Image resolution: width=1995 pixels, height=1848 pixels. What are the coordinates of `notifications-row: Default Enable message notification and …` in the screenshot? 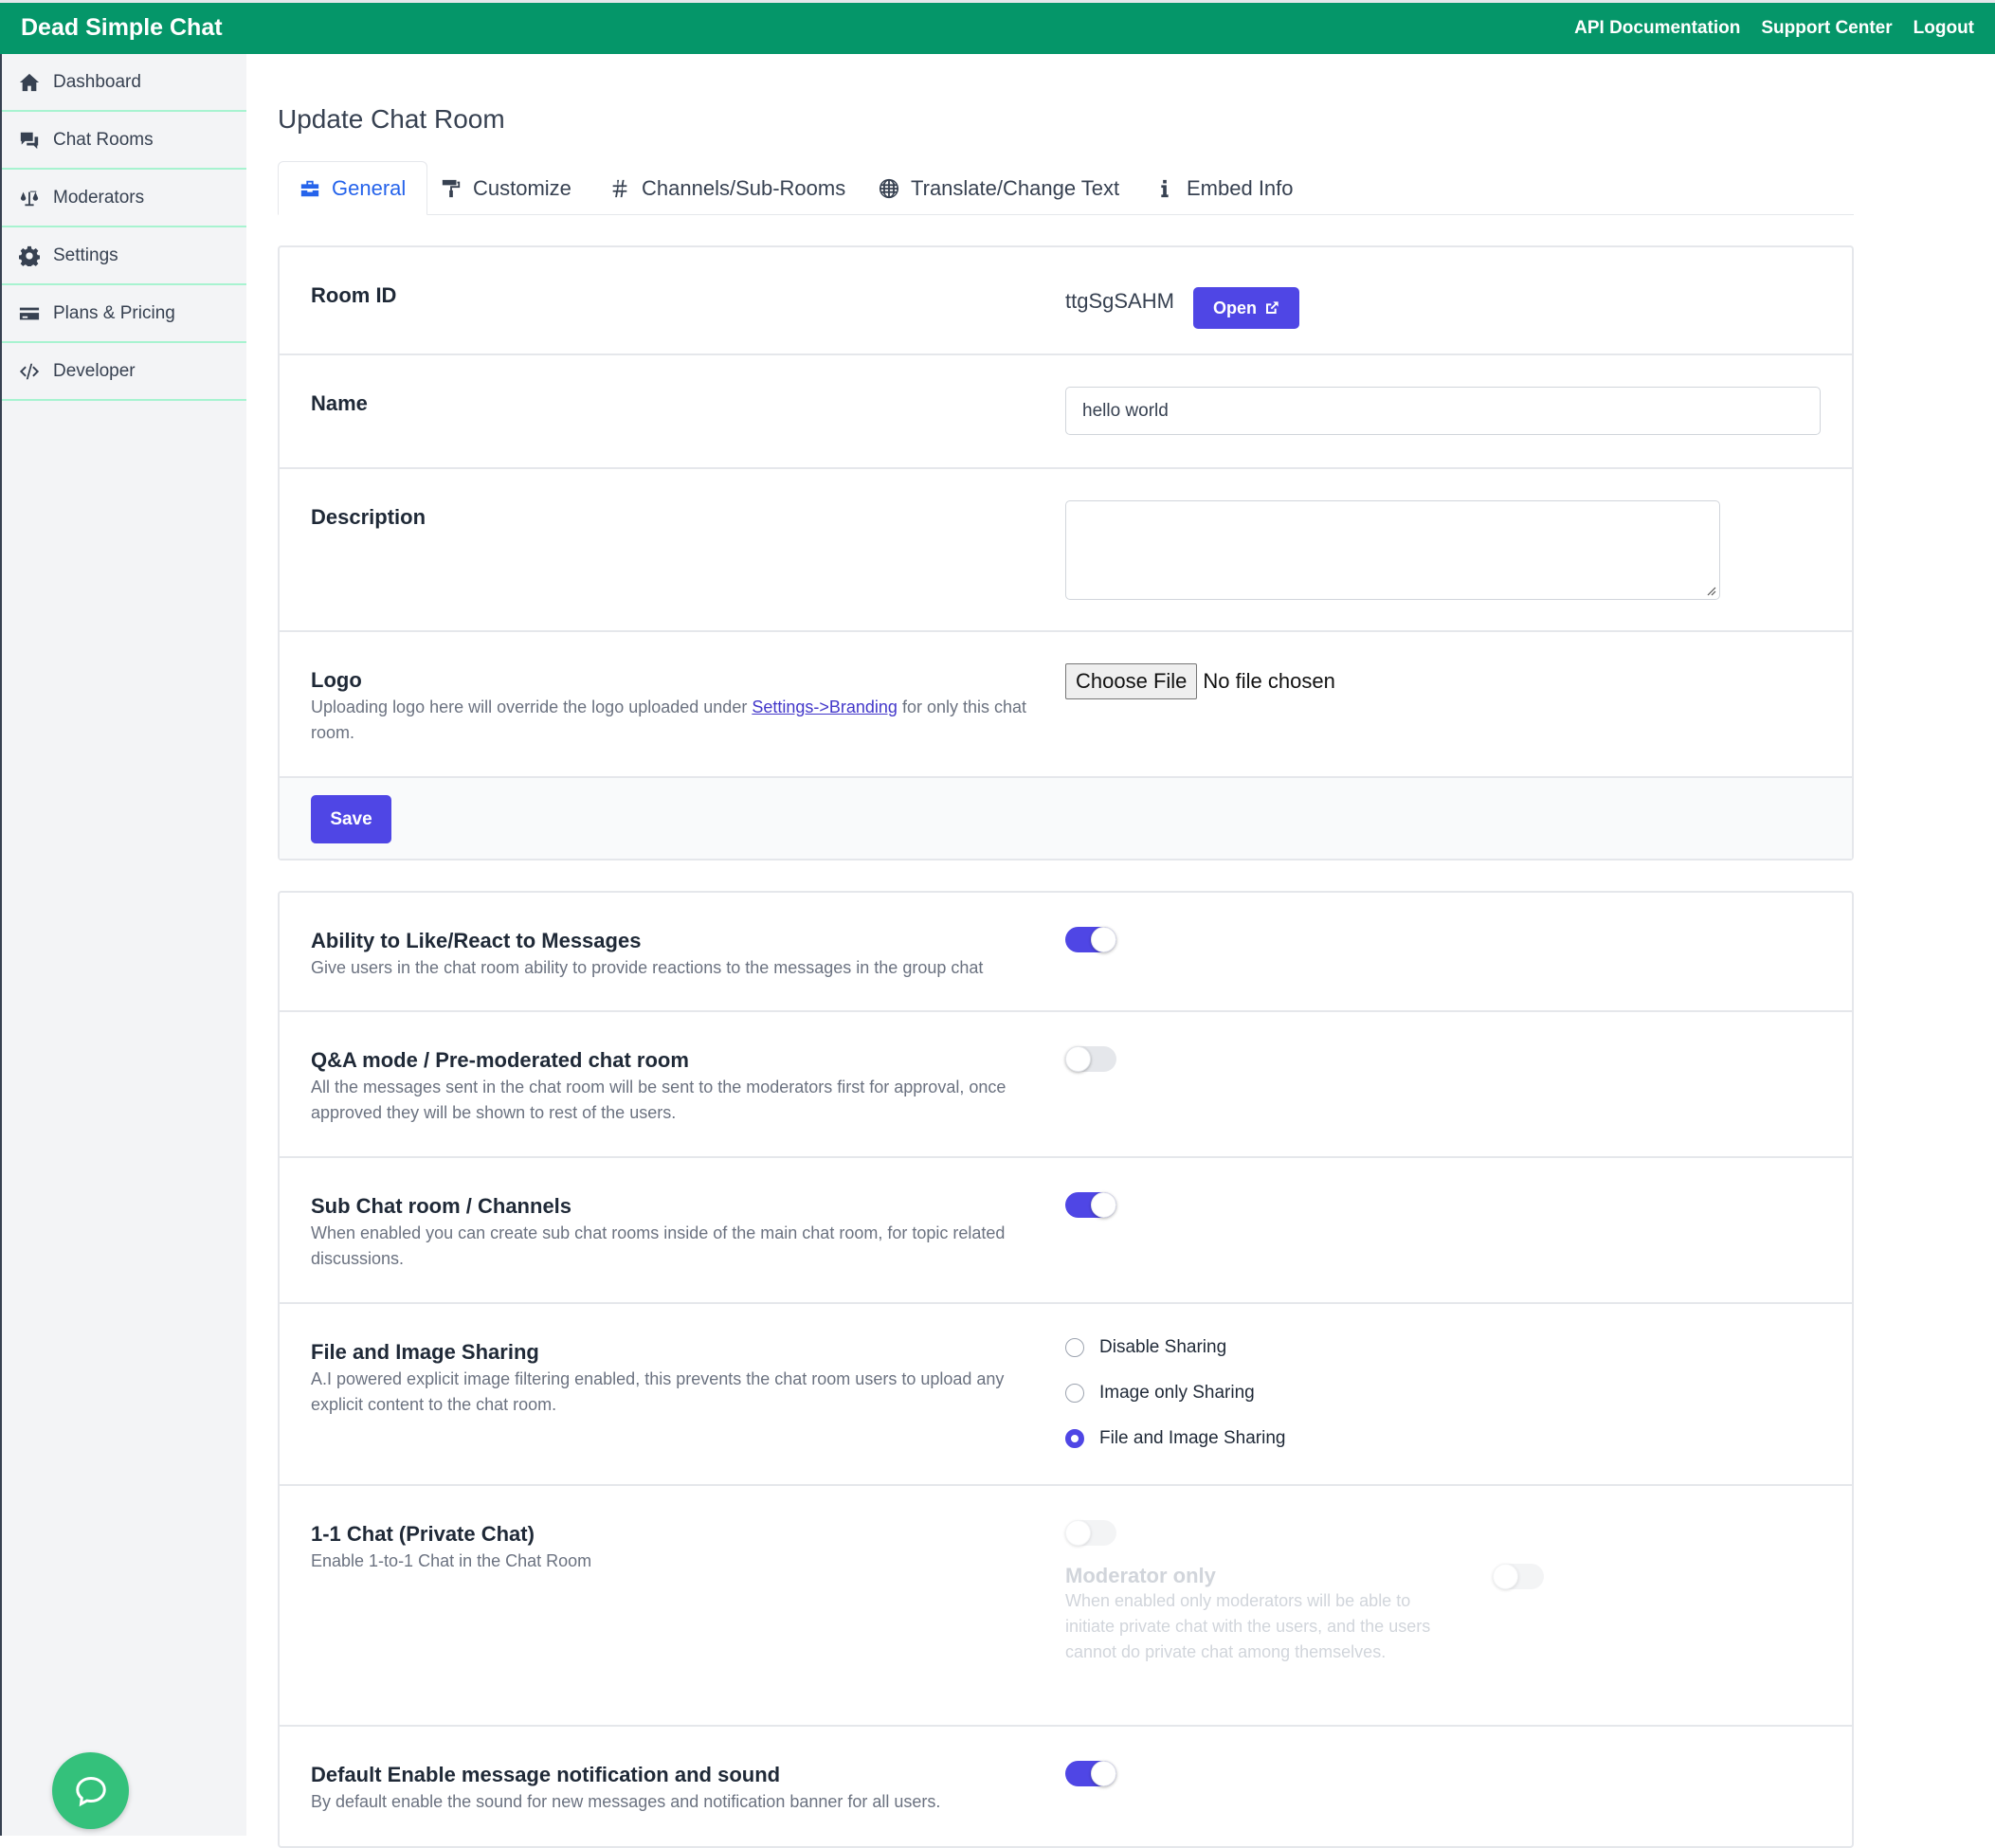 It's located at (1066, 1787).